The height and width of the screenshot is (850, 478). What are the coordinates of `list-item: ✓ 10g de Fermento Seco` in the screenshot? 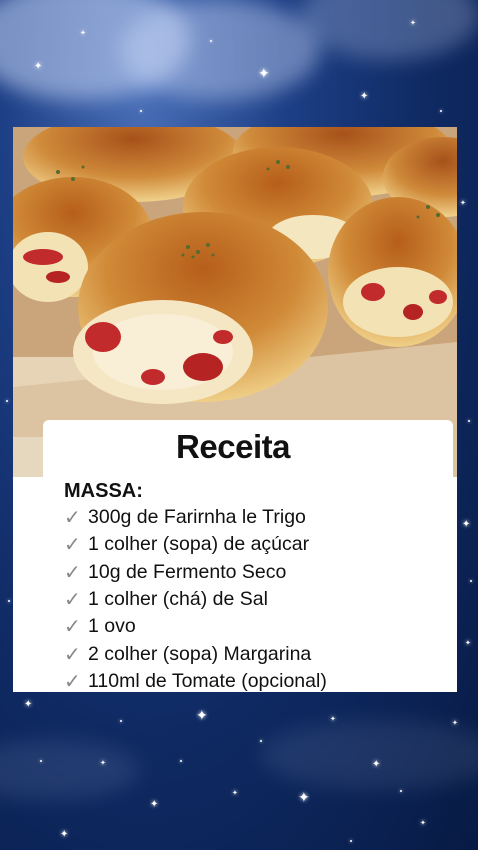 It's located at (195, 572).